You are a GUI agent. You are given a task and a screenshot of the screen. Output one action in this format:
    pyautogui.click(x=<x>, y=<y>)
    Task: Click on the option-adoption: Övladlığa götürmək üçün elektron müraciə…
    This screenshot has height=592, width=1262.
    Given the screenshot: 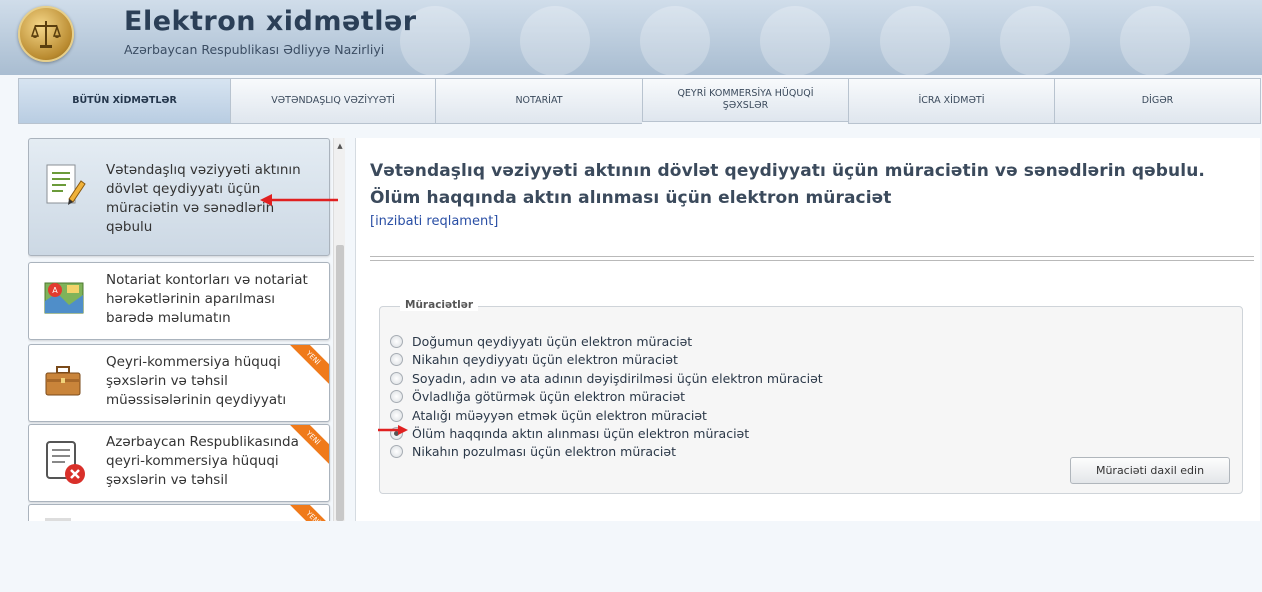 What is the action you would take?
    pyautogui.click(x=537, y=396)
    